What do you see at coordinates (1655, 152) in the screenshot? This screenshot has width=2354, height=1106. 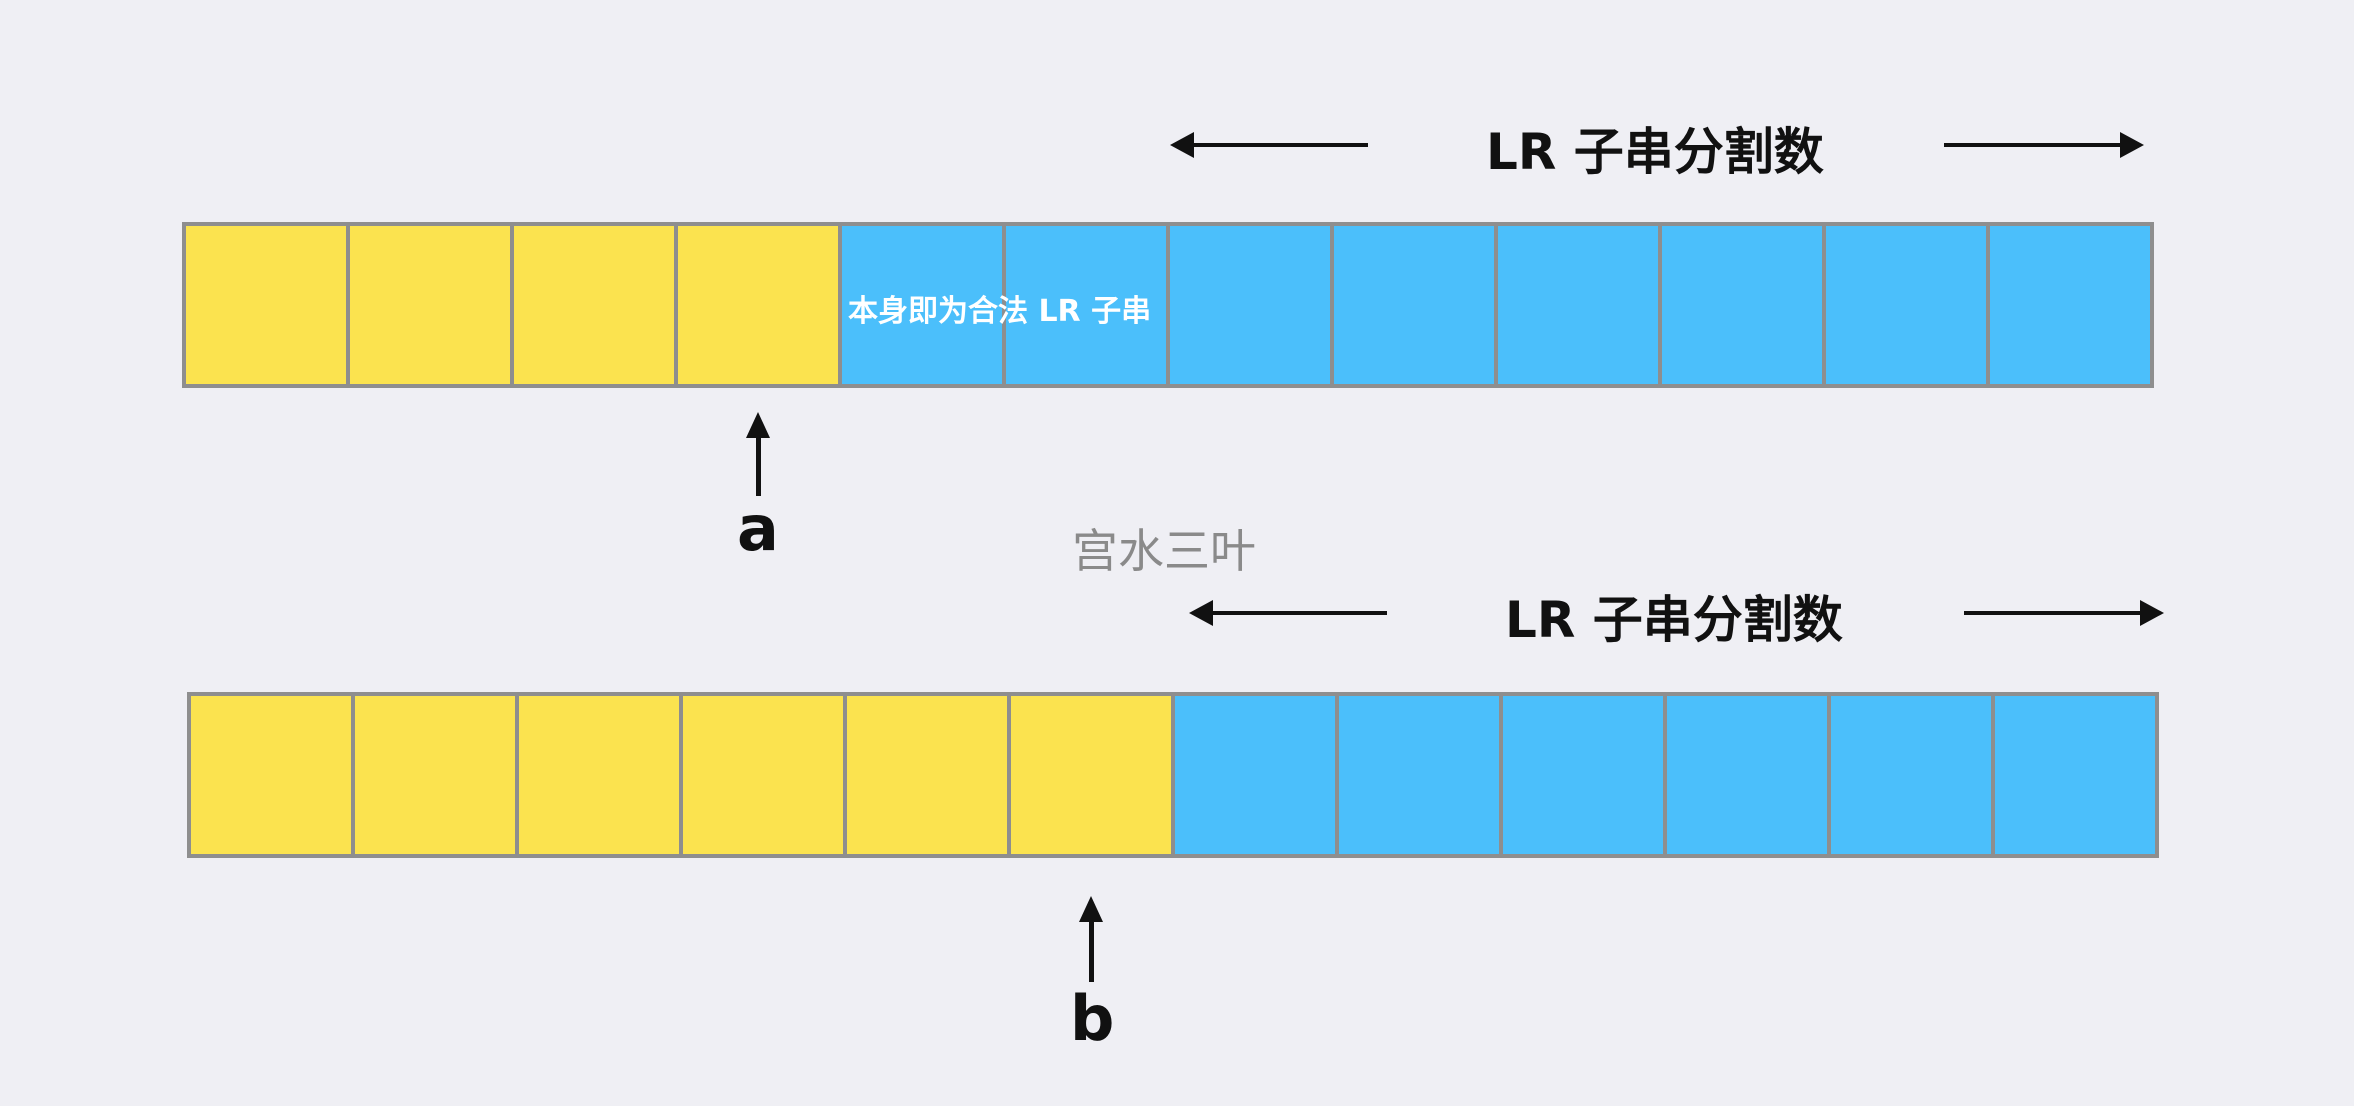 I see `split-count-label-top: LR 子串分割数` at bounding box center [1655, 152].